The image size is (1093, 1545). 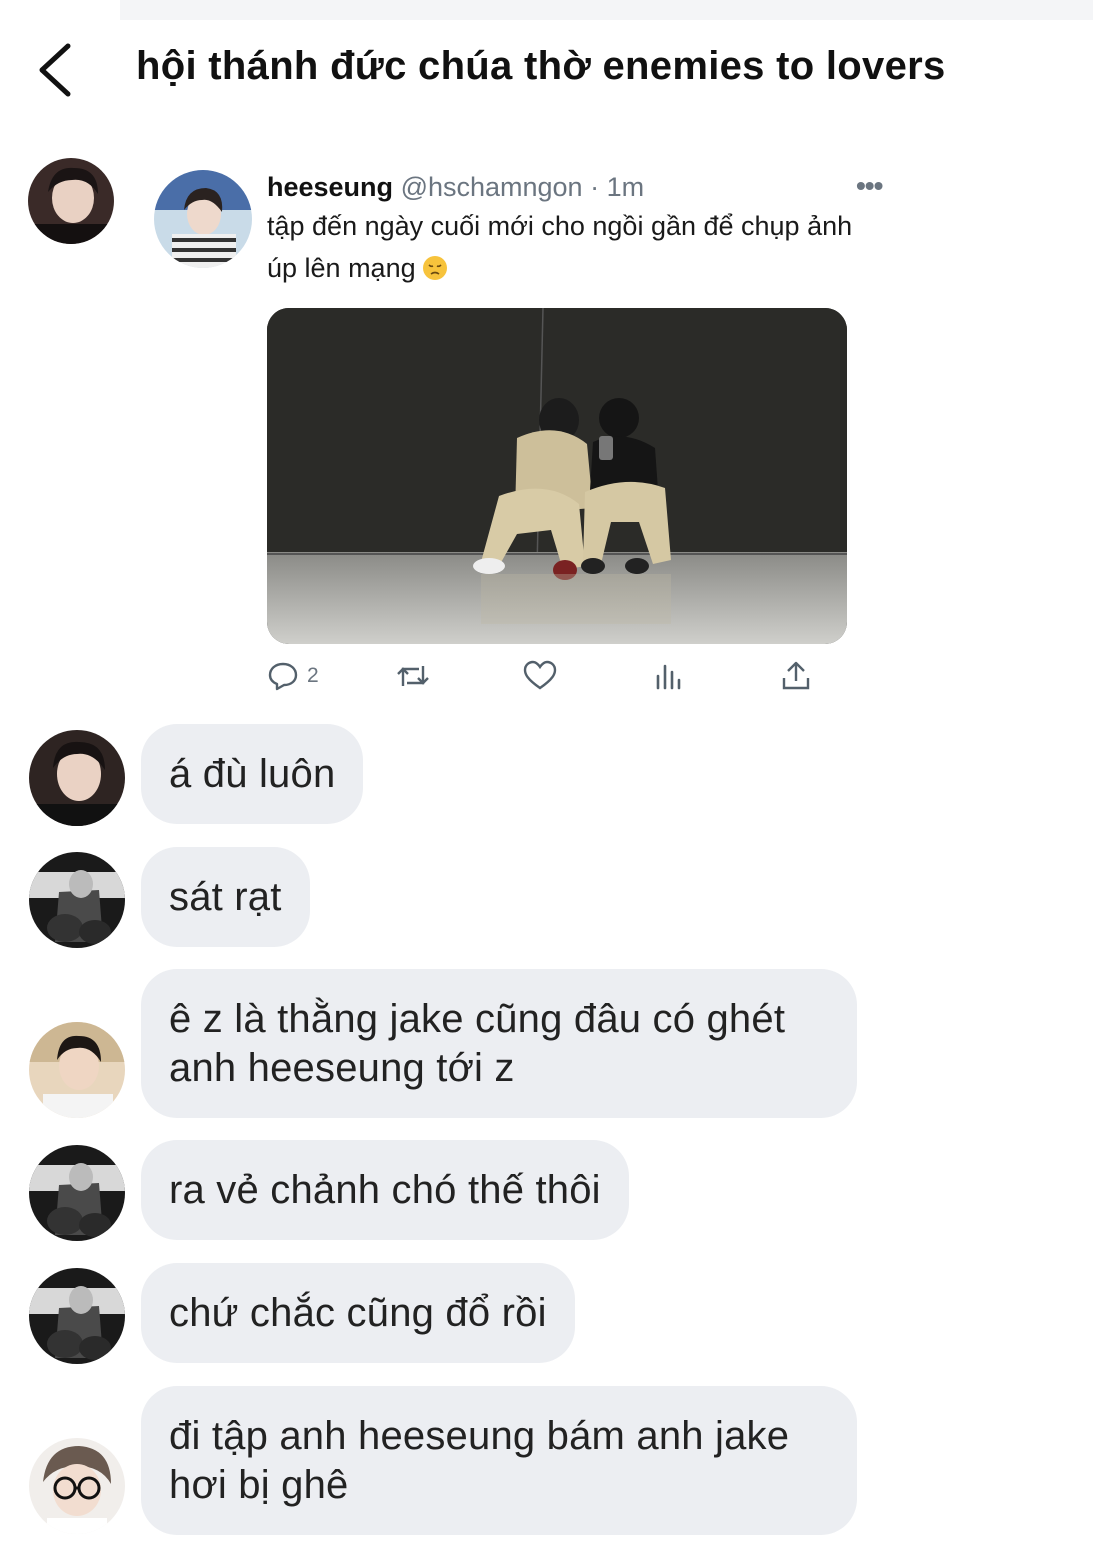 What do you see at coordinates (313, 675) in the screenshot?
I see `reply-count: 2` at bounding box center [313, 675].